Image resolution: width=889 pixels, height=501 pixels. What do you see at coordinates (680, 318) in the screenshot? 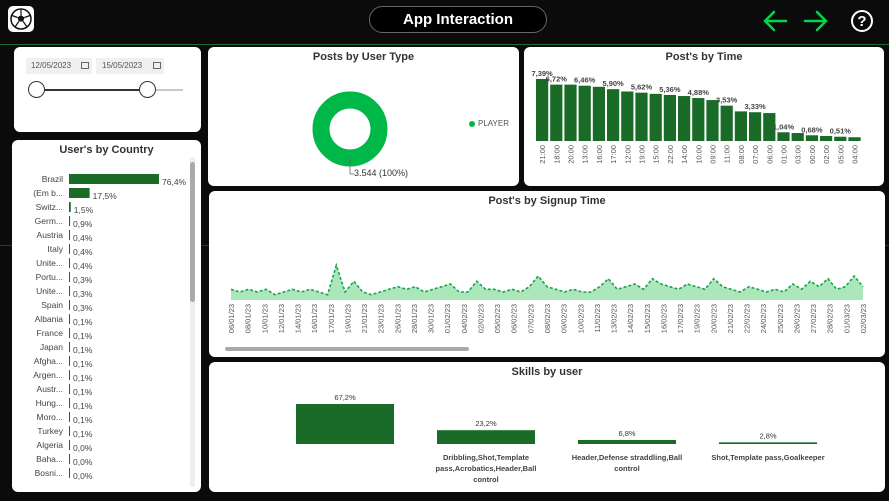
I see `signup-tick-label: 17/02/23` at bounding box center [680, 318].